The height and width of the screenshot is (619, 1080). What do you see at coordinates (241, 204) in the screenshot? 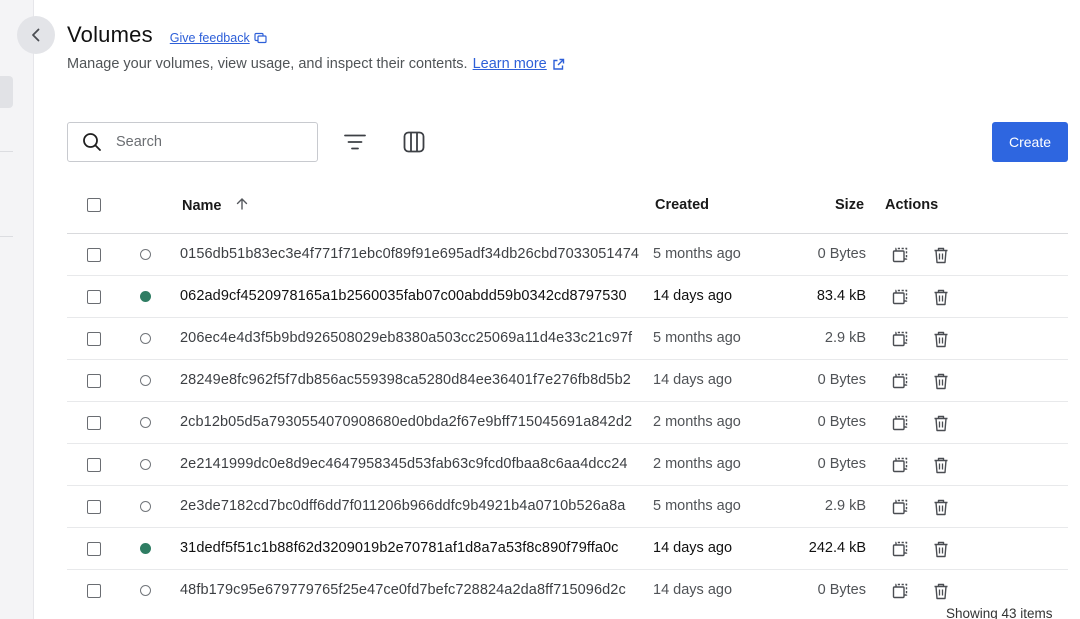
I see `sort-ascending-icon` at bounding box center [241, 204].